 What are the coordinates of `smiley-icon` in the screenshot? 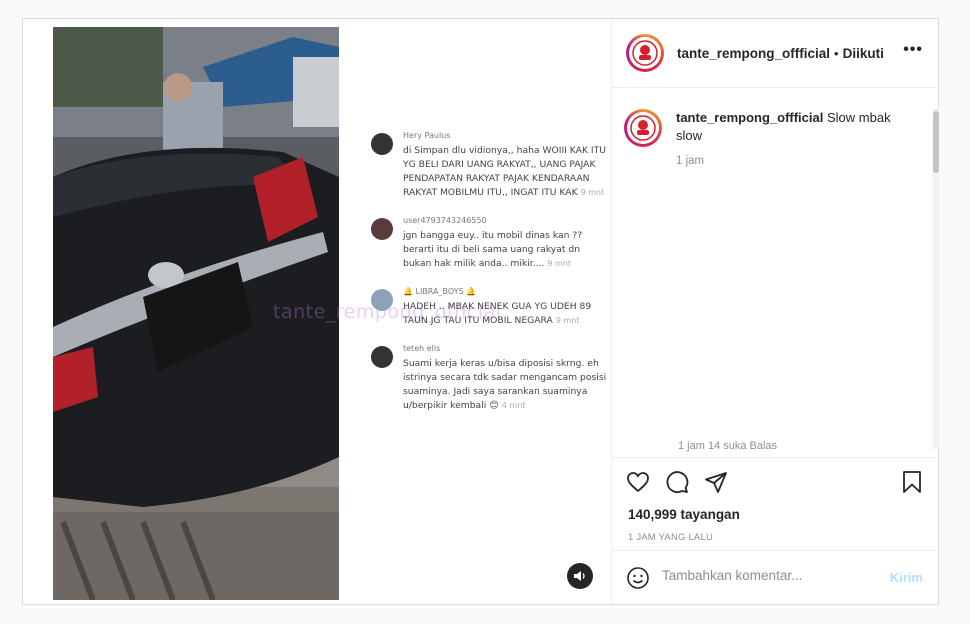 It's located at (638, 578).